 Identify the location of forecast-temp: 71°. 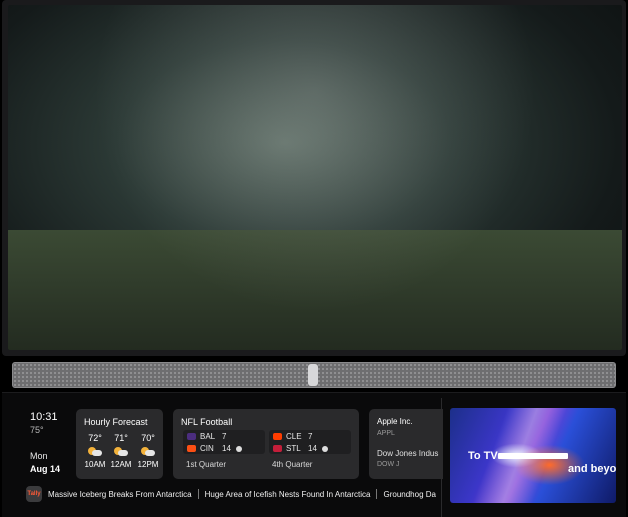
(121, 438).